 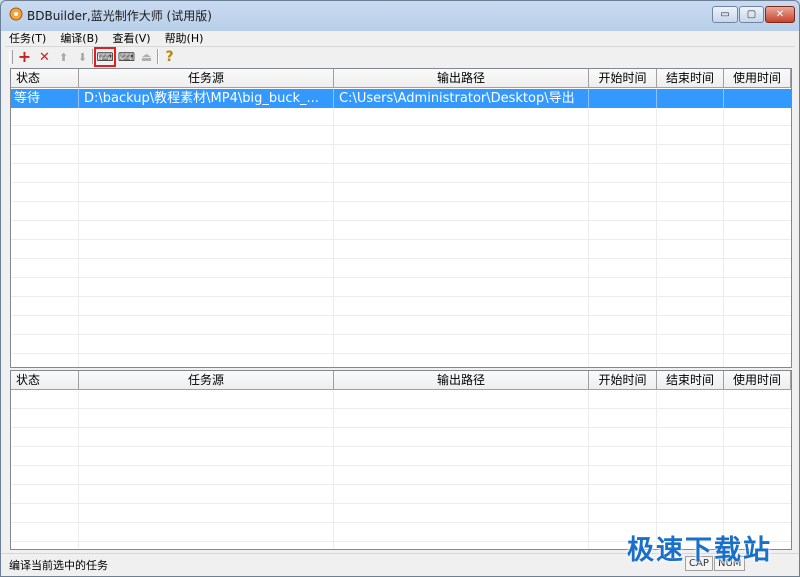 I want to click on arrow-up-icon: ⬆, so click(x=63, y=57).